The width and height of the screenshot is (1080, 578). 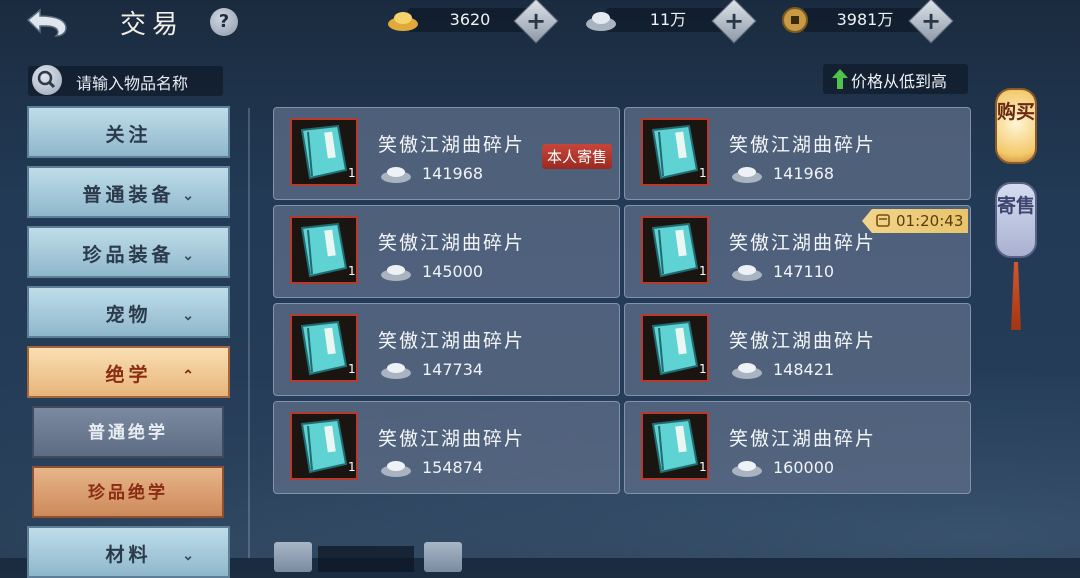 I want to click on category-skills: 绝学 ⌃, so click(x=128, y=372).